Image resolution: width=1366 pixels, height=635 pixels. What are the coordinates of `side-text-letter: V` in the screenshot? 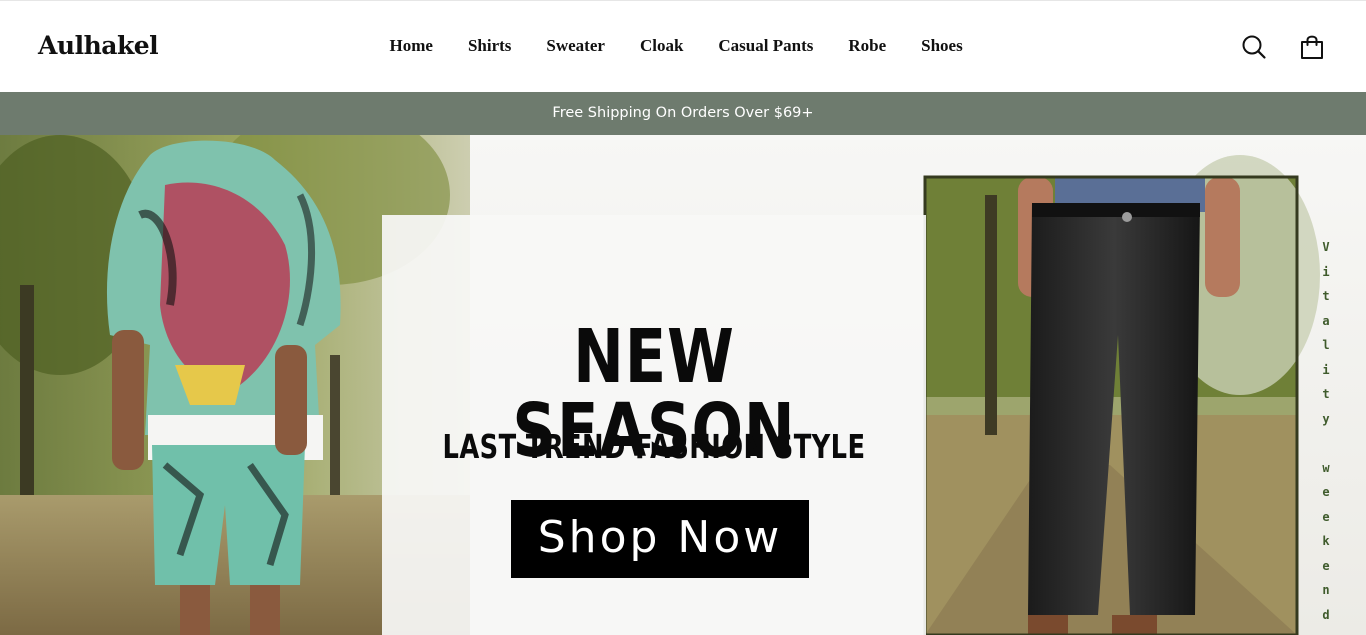 It's located at (1326, 247).